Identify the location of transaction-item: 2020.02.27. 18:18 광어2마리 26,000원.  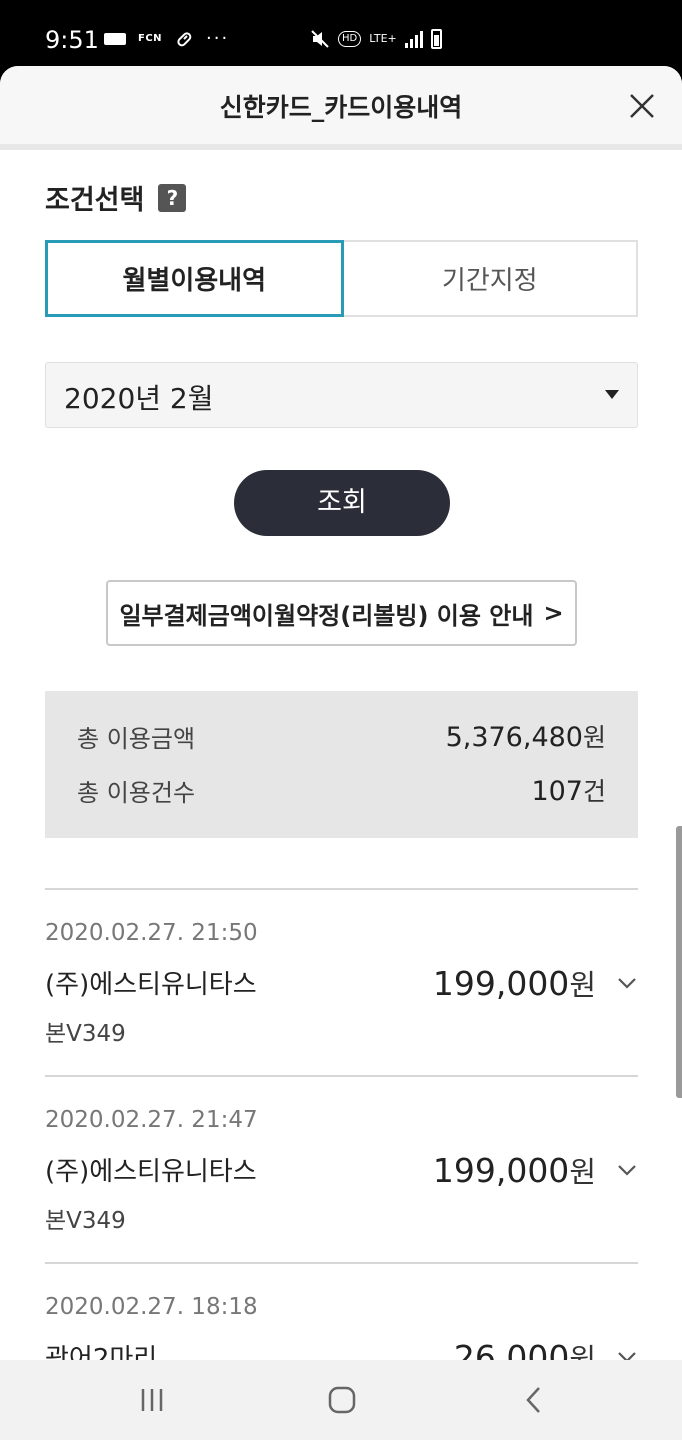
(341, 1311).